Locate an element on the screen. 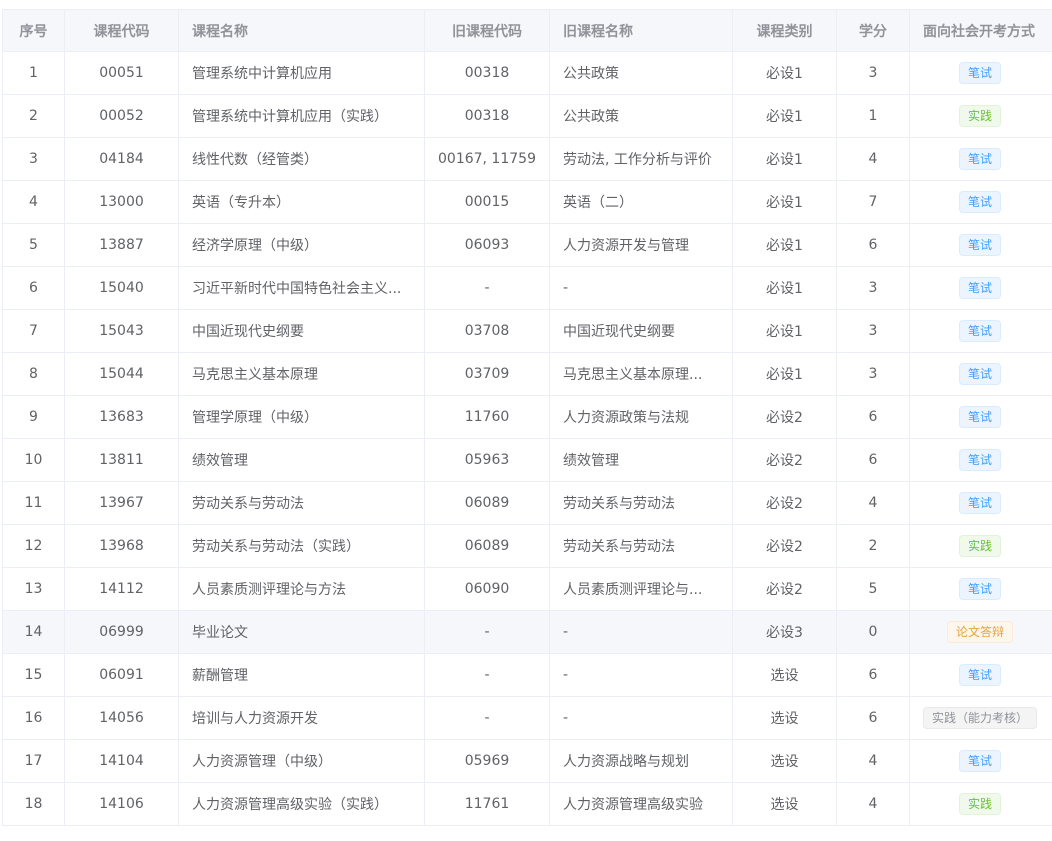 The width and height of the screenshot is (1052, 841). cell-no: 18 is located at coordinates (34, 804).